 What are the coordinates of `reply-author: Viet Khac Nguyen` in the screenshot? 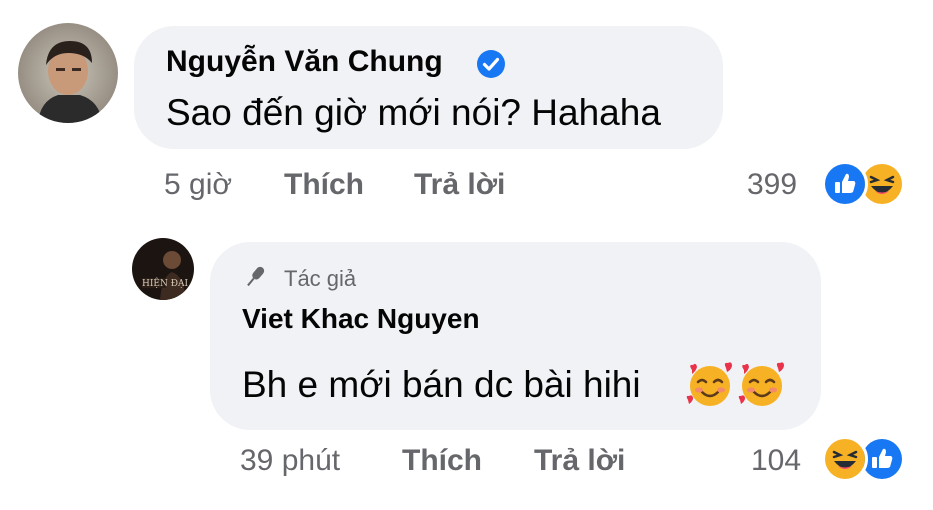 It's located at (361, 319).